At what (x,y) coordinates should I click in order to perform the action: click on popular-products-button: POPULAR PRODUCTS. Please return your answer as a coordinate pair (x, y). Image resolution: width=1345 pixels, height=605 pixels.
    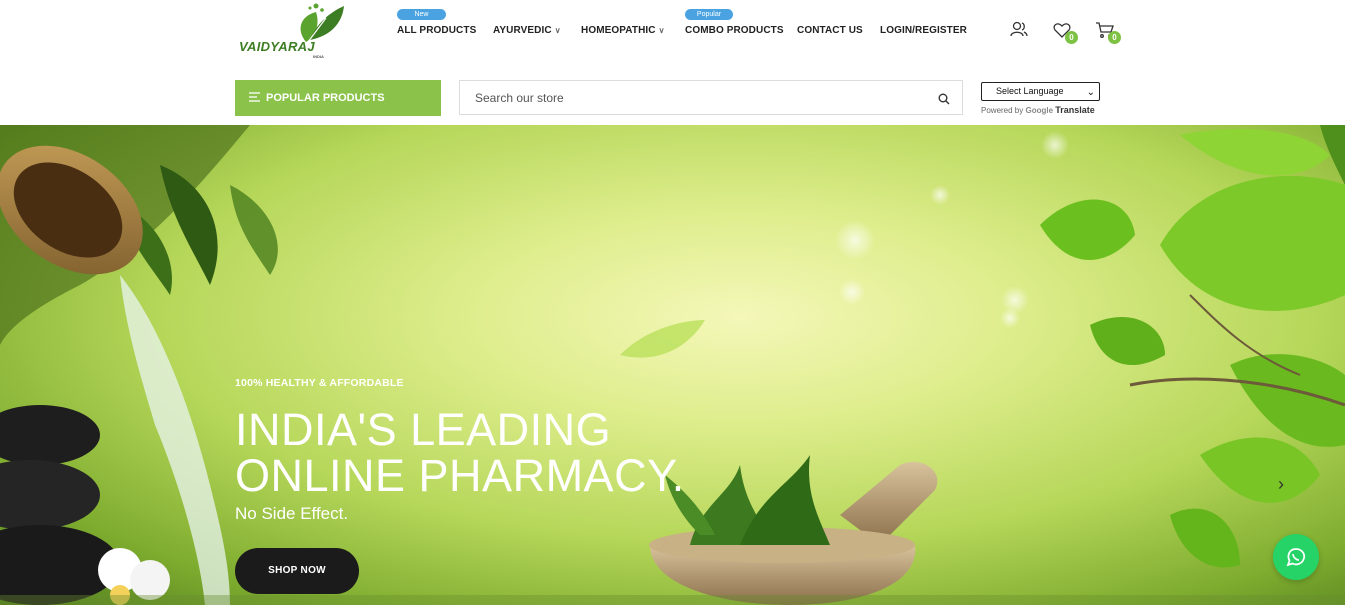
    Looking at the image, I should click on (338, 98).